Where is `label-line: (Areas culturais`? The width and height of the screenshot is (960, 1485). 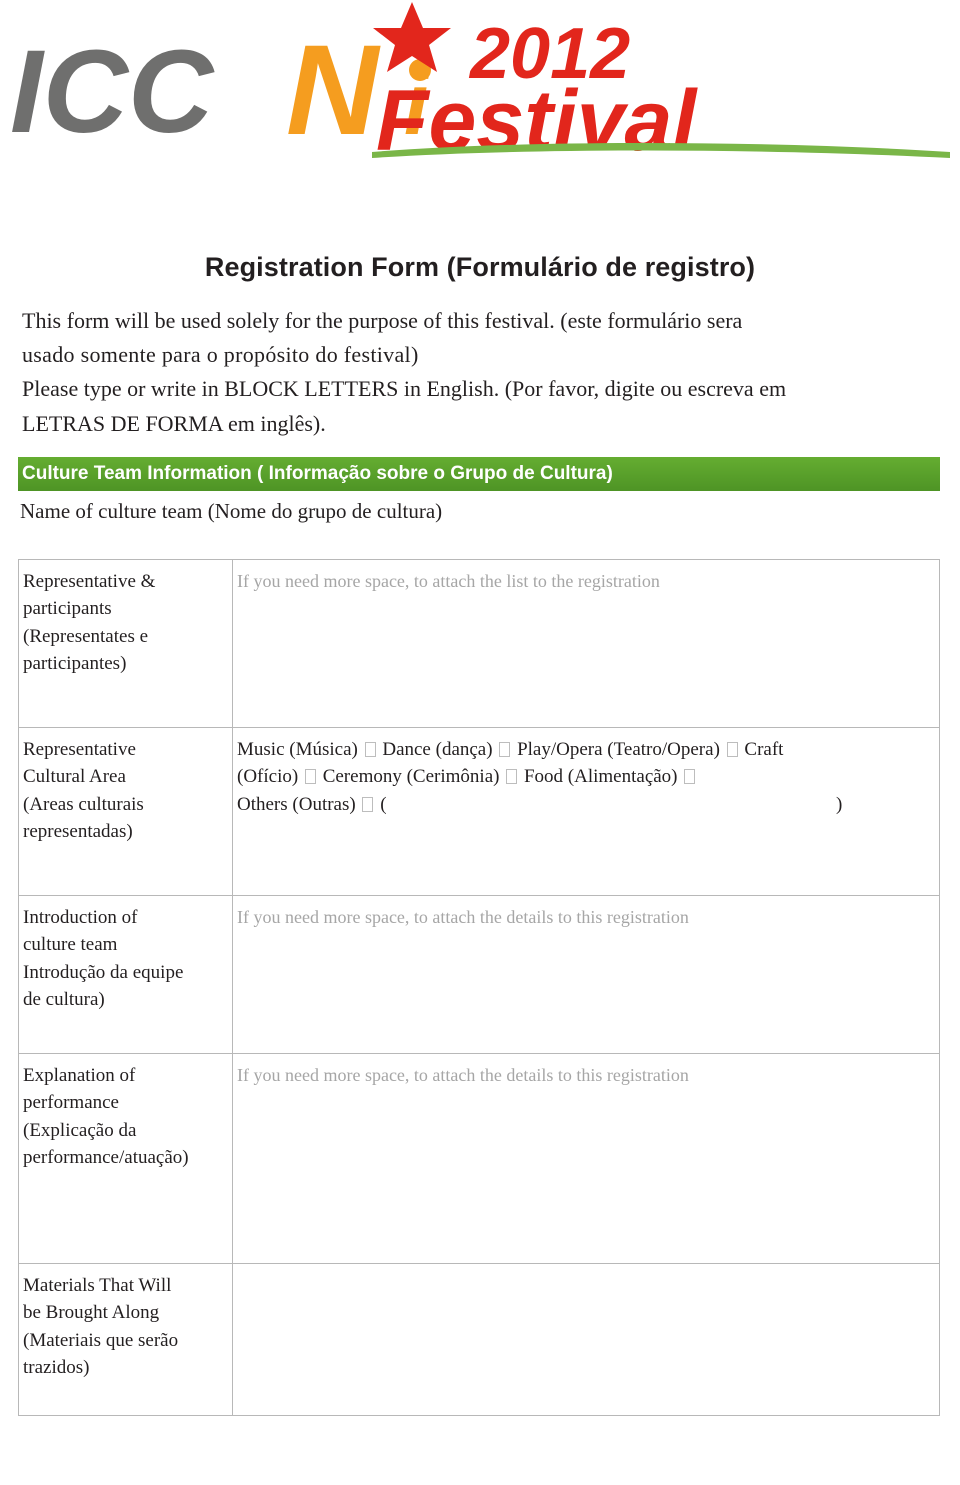 label-line: (Areas culturais is located at coordinates (83, 804).